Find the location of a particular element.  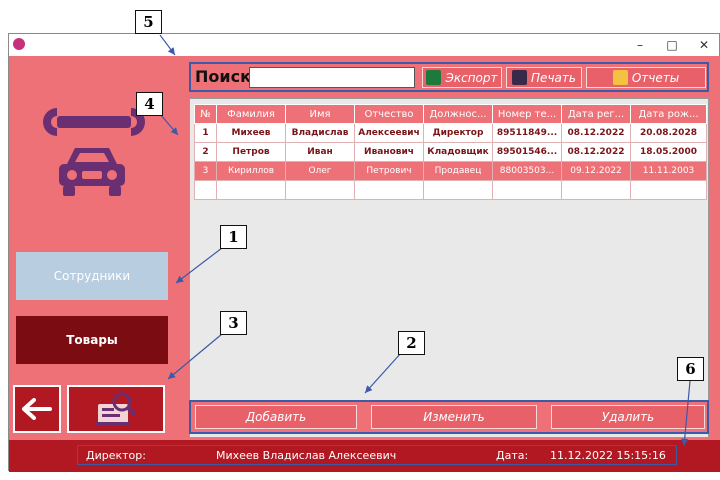

car-icon is located at coordinates (92, 172).